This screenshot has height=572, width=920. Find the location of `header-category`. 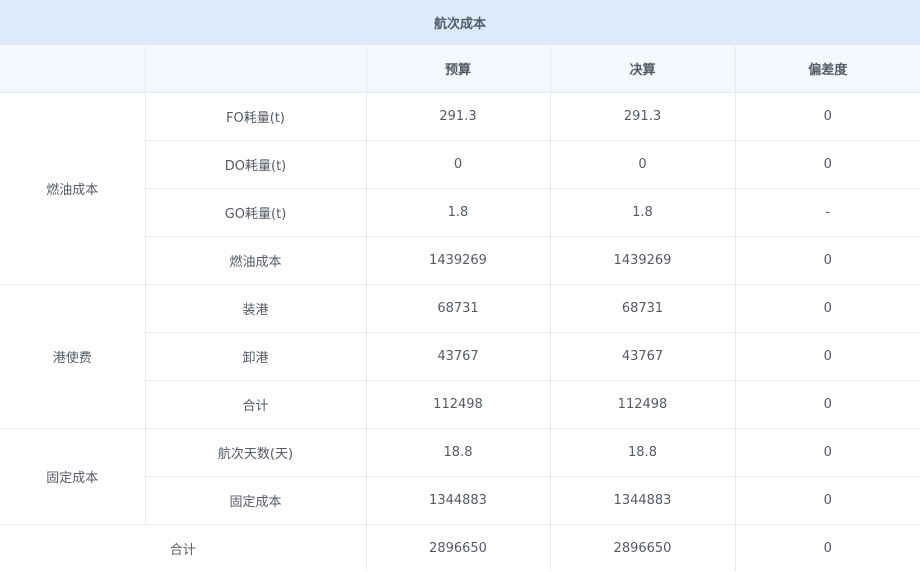

header-category is located at coordinates (73, 69).